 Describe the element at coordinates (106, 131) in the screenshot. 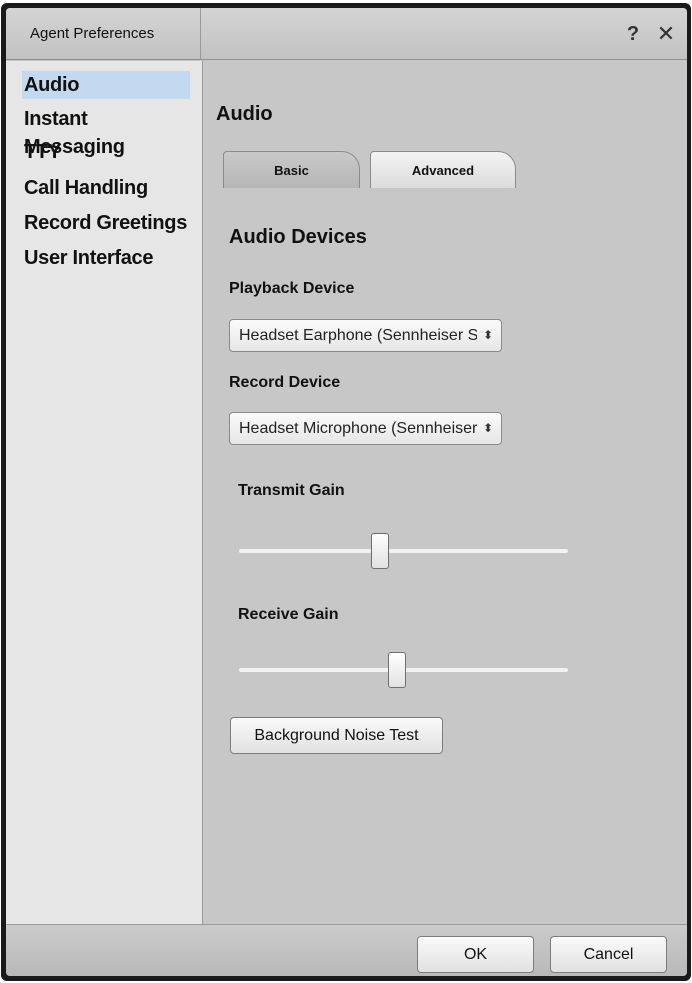

I see `sidebar-item-instant-messaging: Instant Messaging` at that location.